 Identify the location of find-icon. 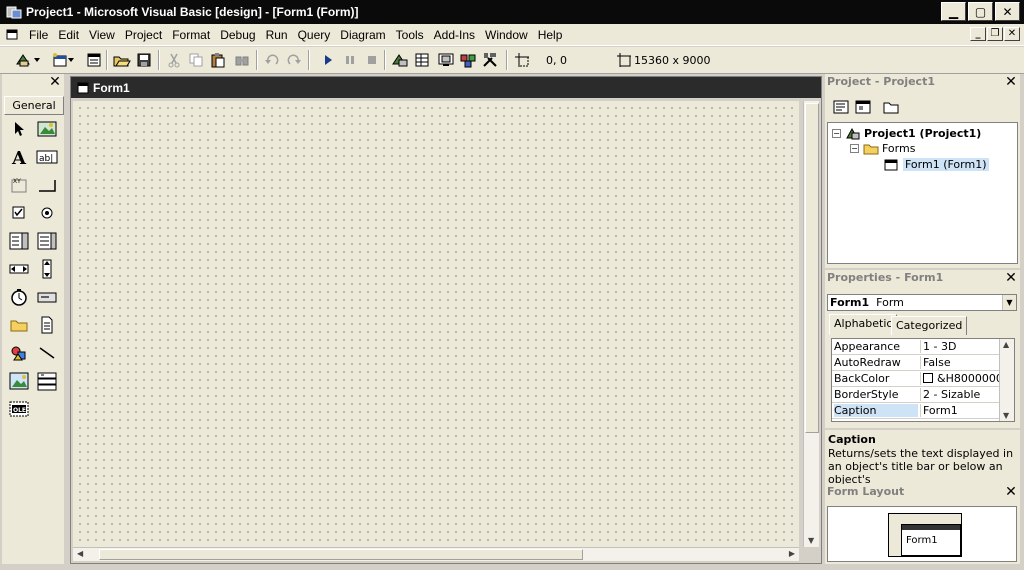
(242, 60).